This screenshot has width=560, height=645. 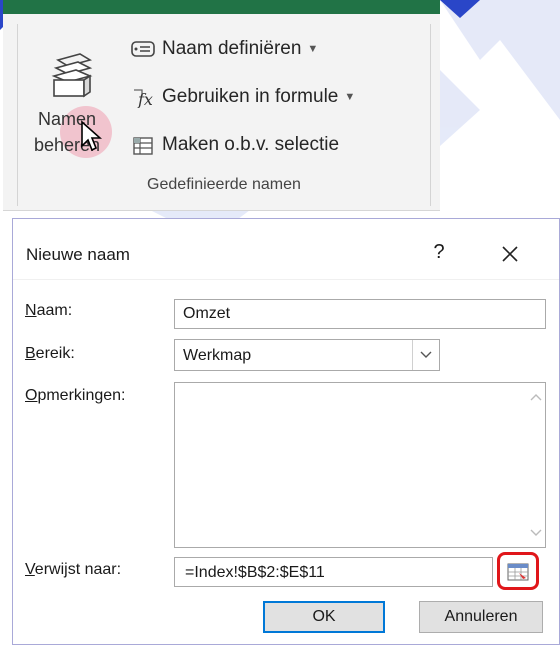 What do you see at coordinates (221, 7) in the screenshot?
I see `ribbon-top-bar` at bounding box center [221, 7].